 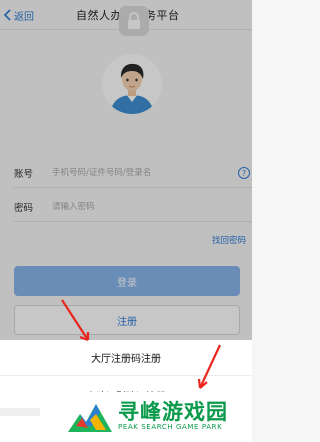 What do you see at coordinates (20, 412) in the screenshot?
I see `cancel-option` at bounding box center [20, 412].